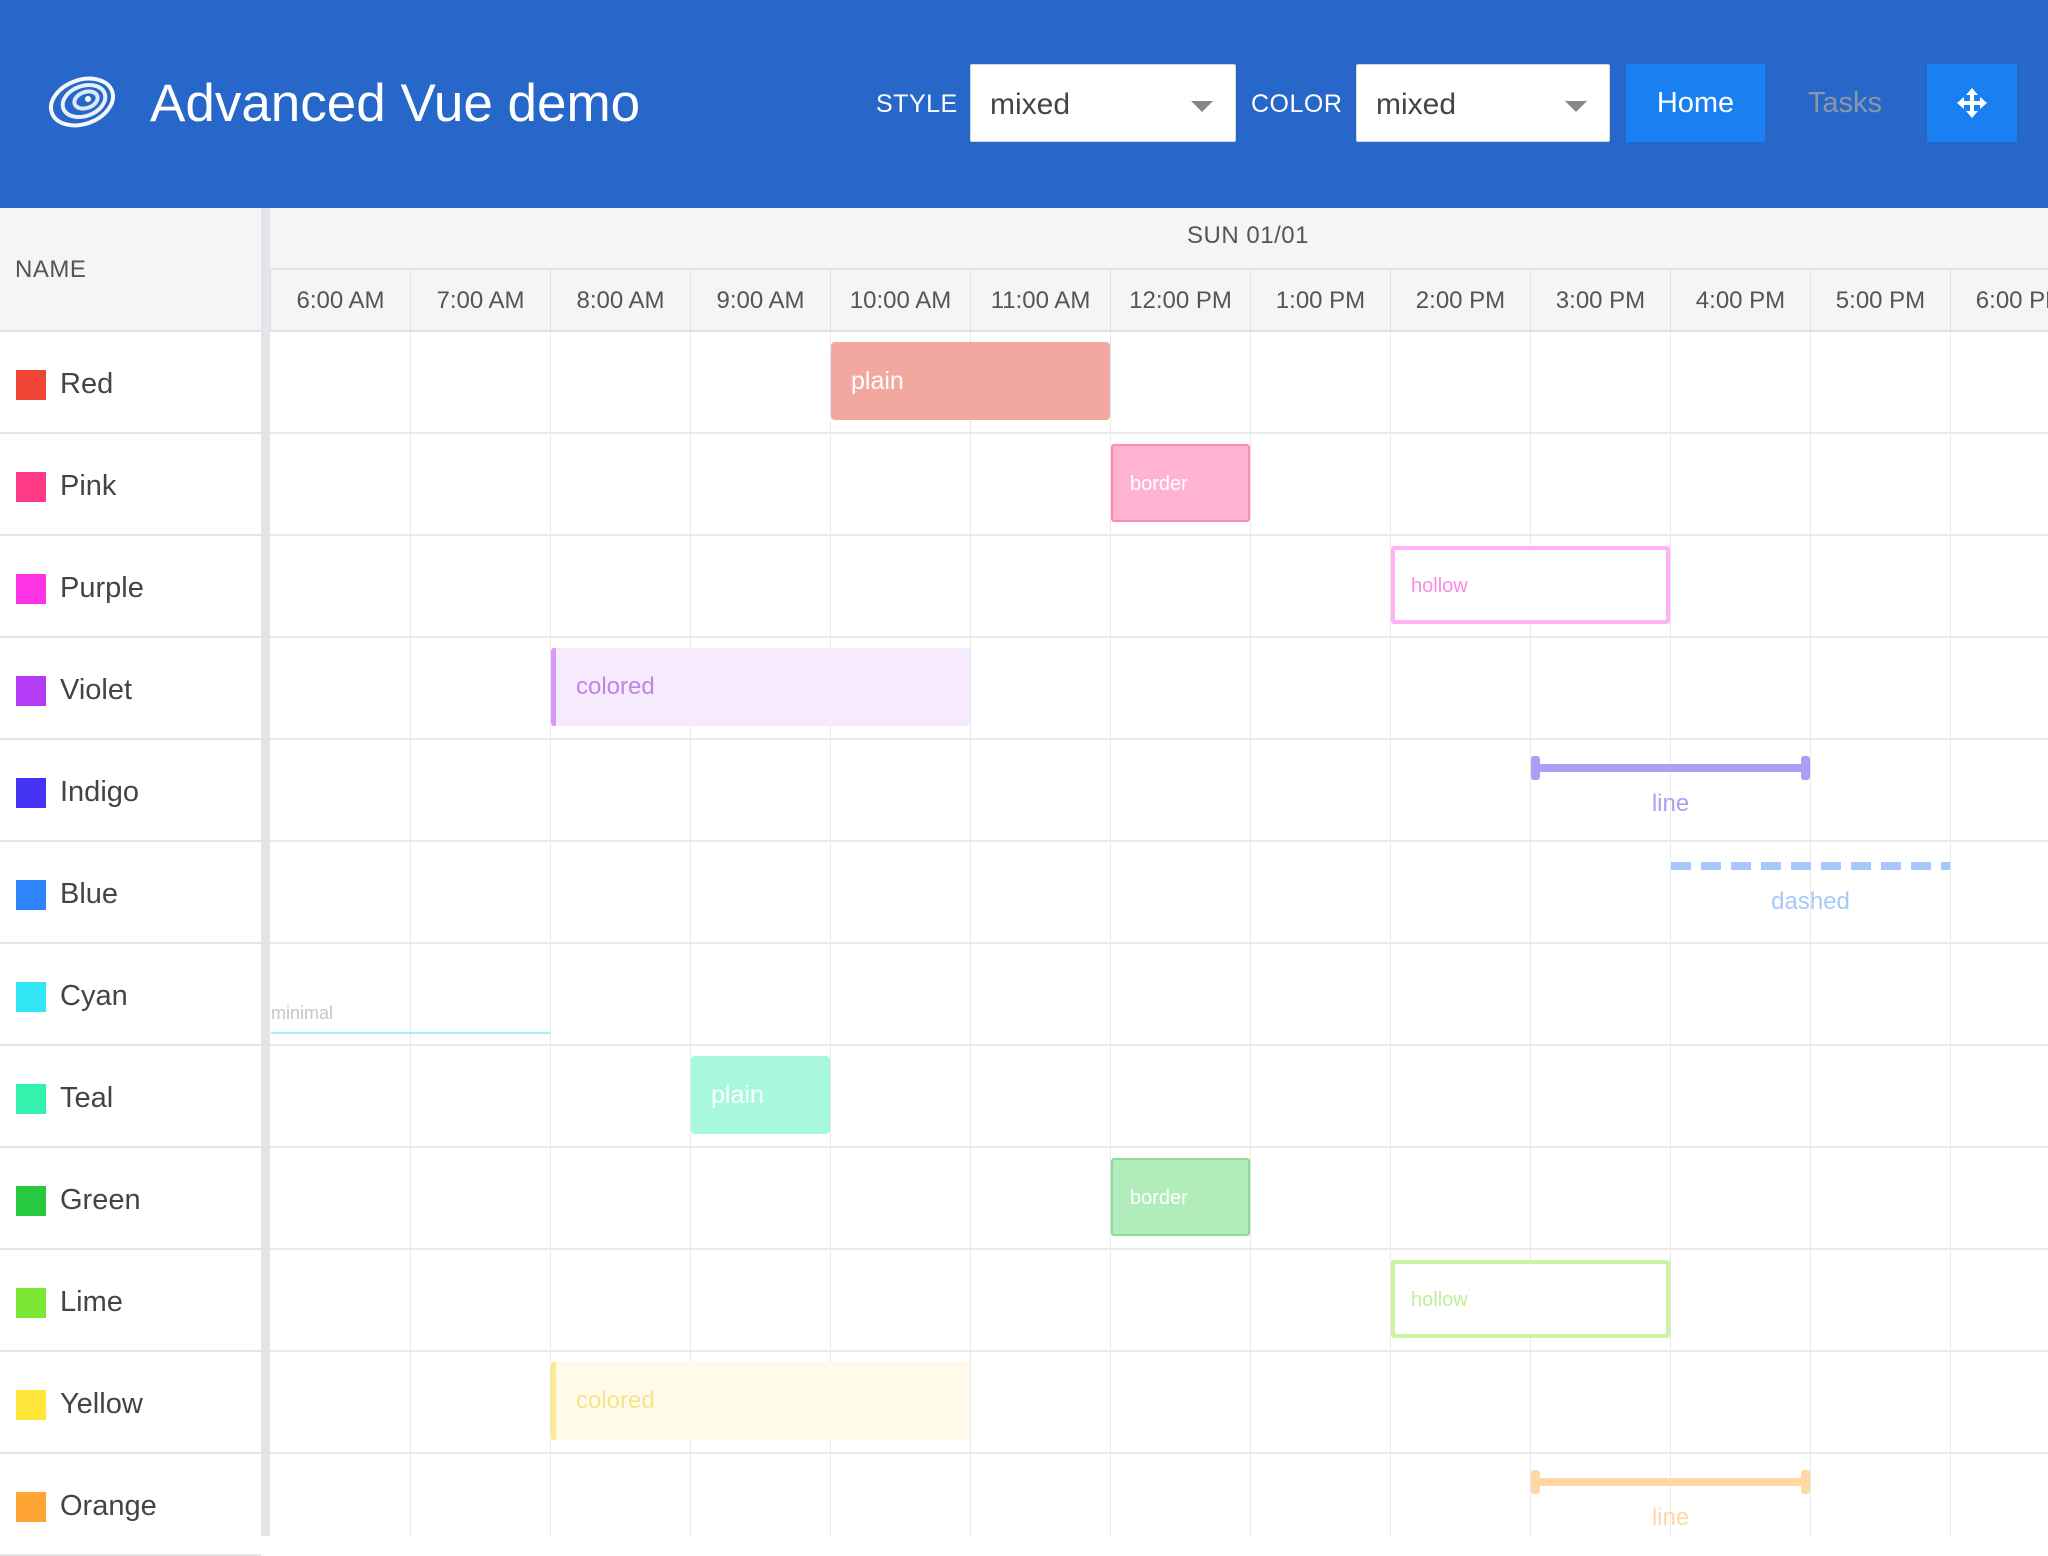 The image size is (2048, 1556). I want to click on move-arrows-icon, so click(1972, 103).